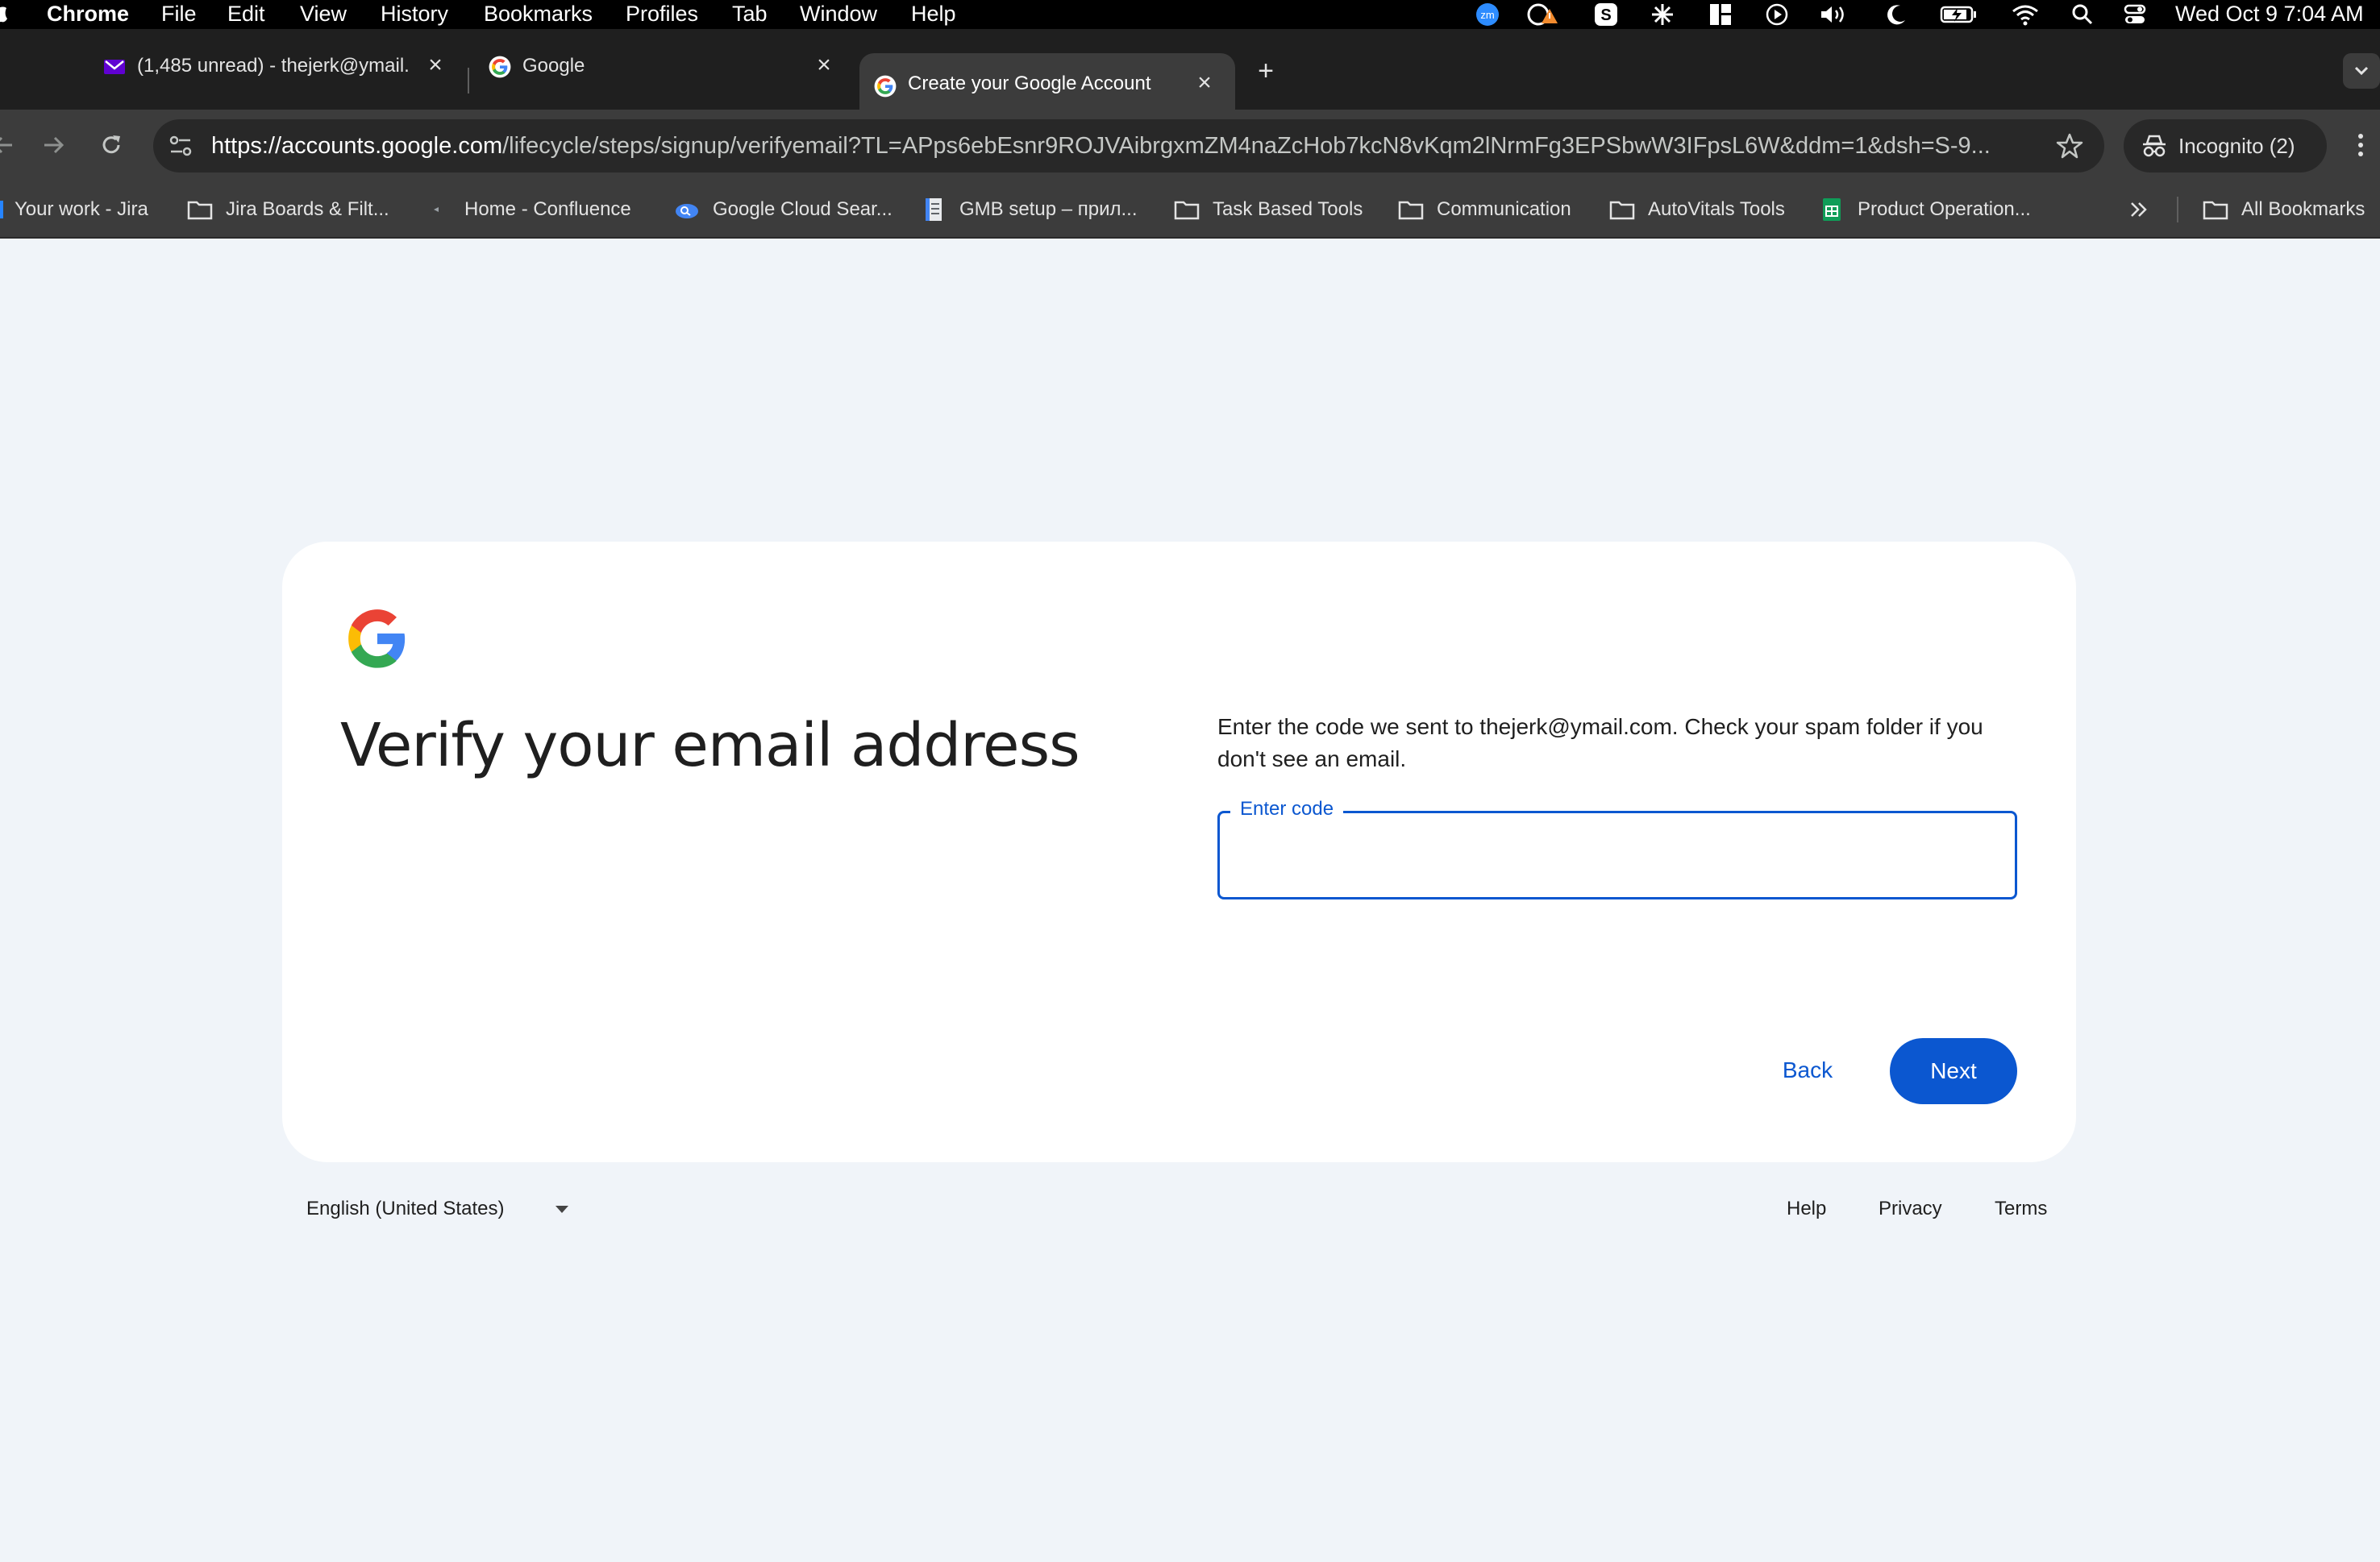  I want to click on chevron-down-icon, so click(2361, 71).